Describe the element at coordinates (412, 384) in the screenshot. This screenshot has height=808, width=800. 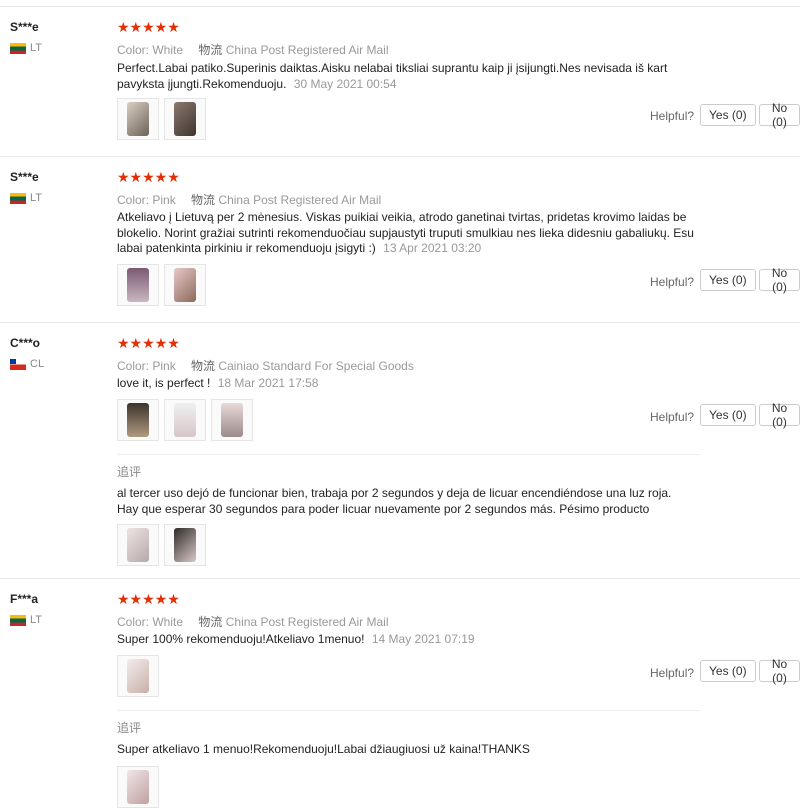
I see `review-text: love it, is perfect ! 18 Mar 2021 17:58` at that location.